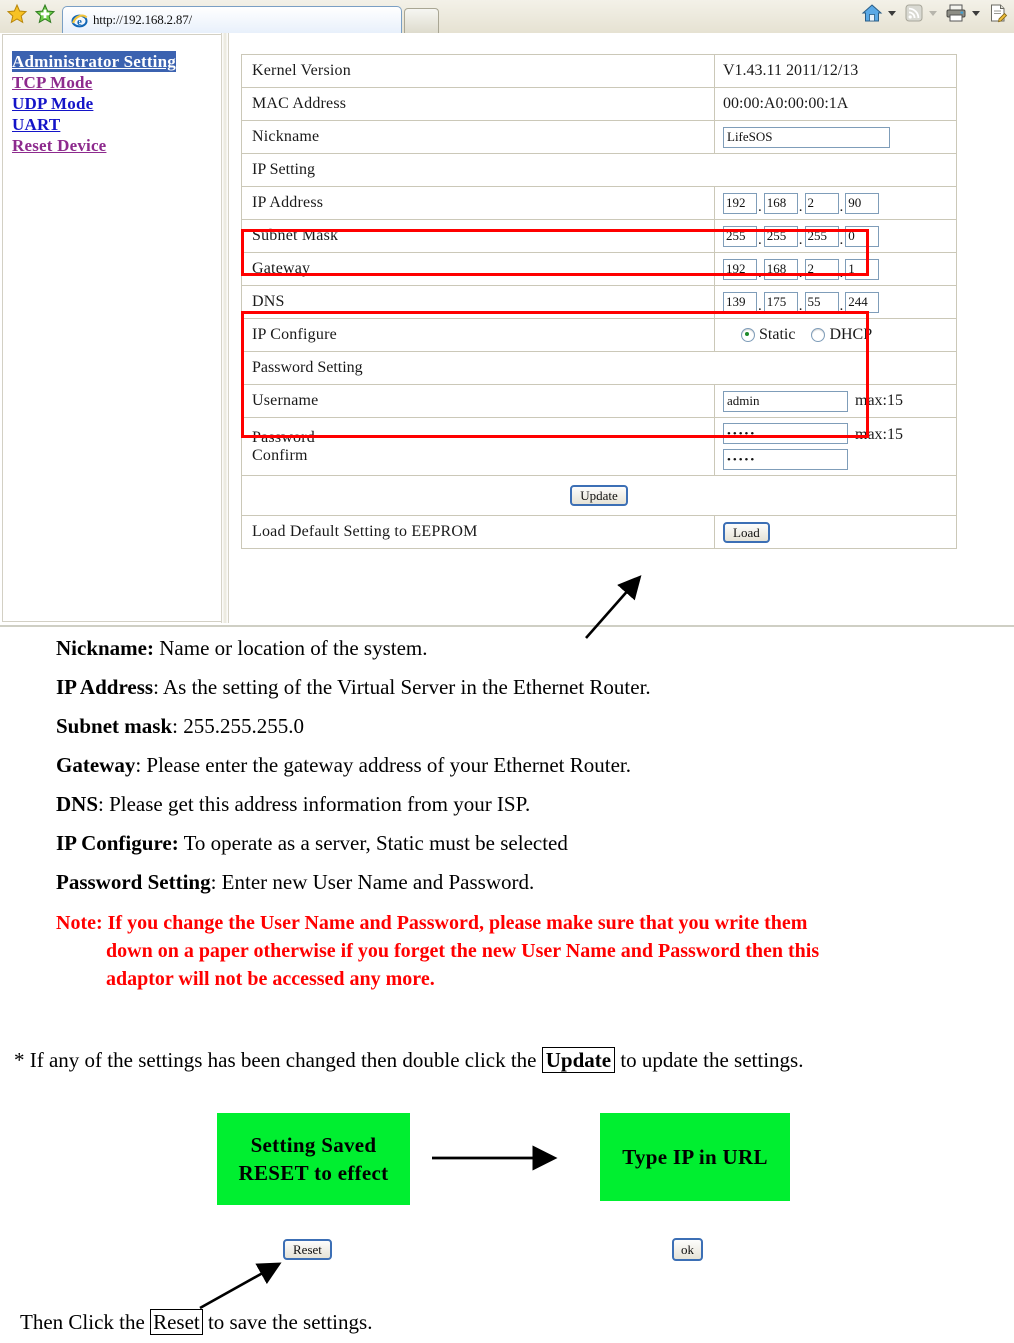  I want to click on annotation-arrows-bottom, so click(378, 1227).